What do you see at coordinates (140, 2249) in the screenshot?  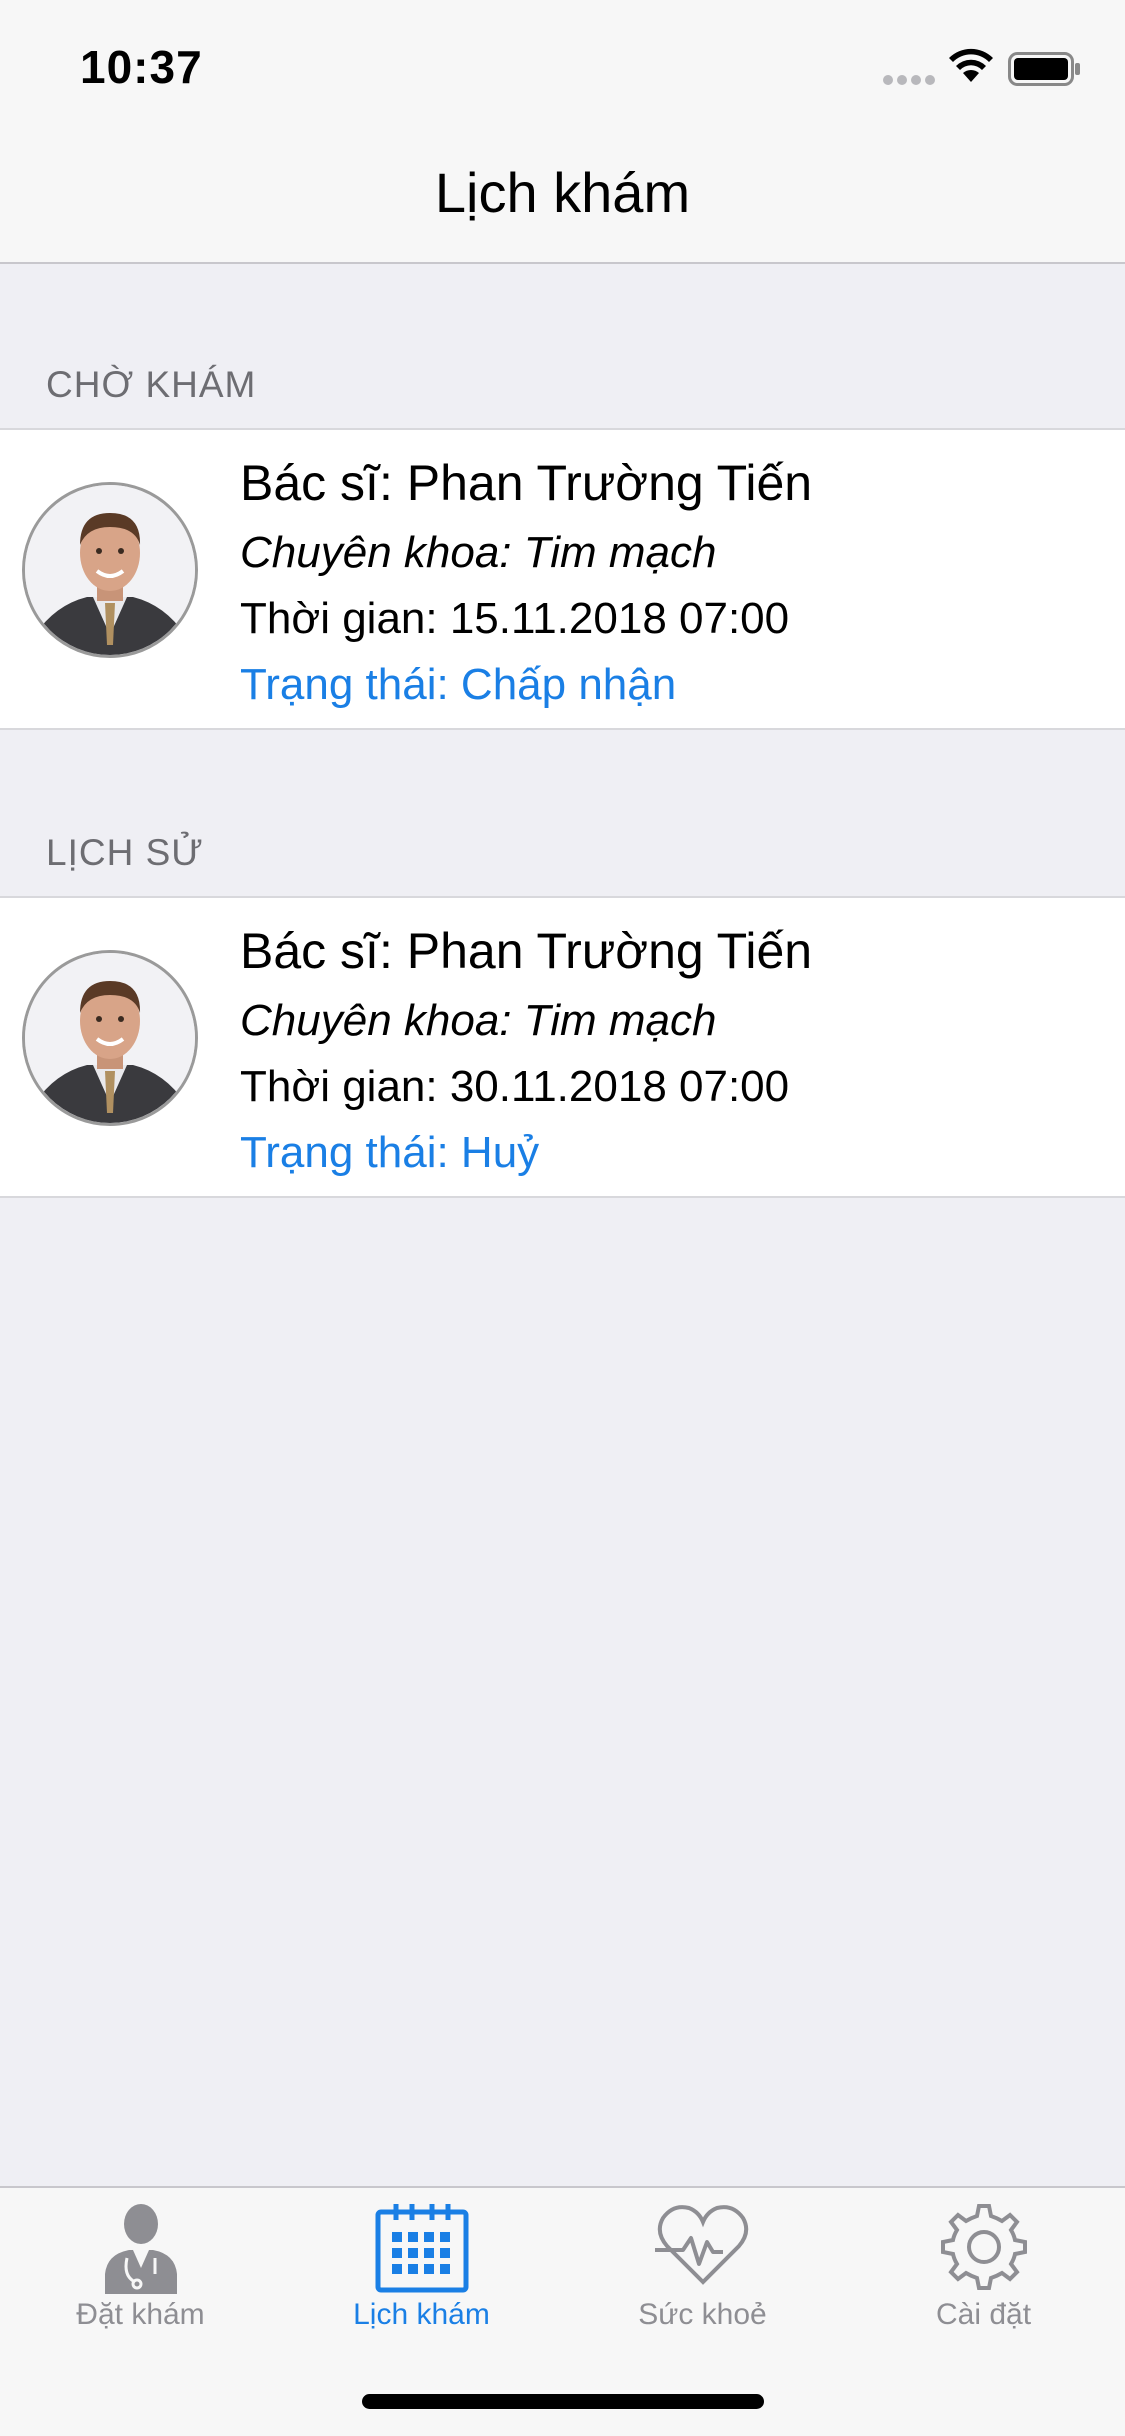 I see `doctor-icon` at bounding box center [140, 2249].